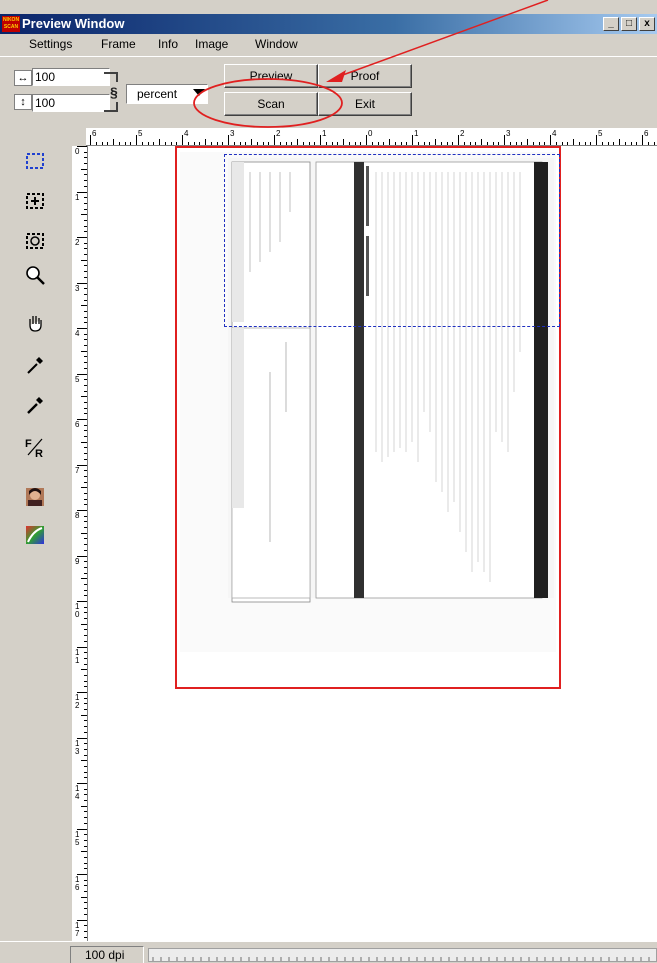 This screenshot has height=963, width=657. Describe the element at coordinates (118, 44) in the screenshot. I see `menu-frame: Frame` at that location.